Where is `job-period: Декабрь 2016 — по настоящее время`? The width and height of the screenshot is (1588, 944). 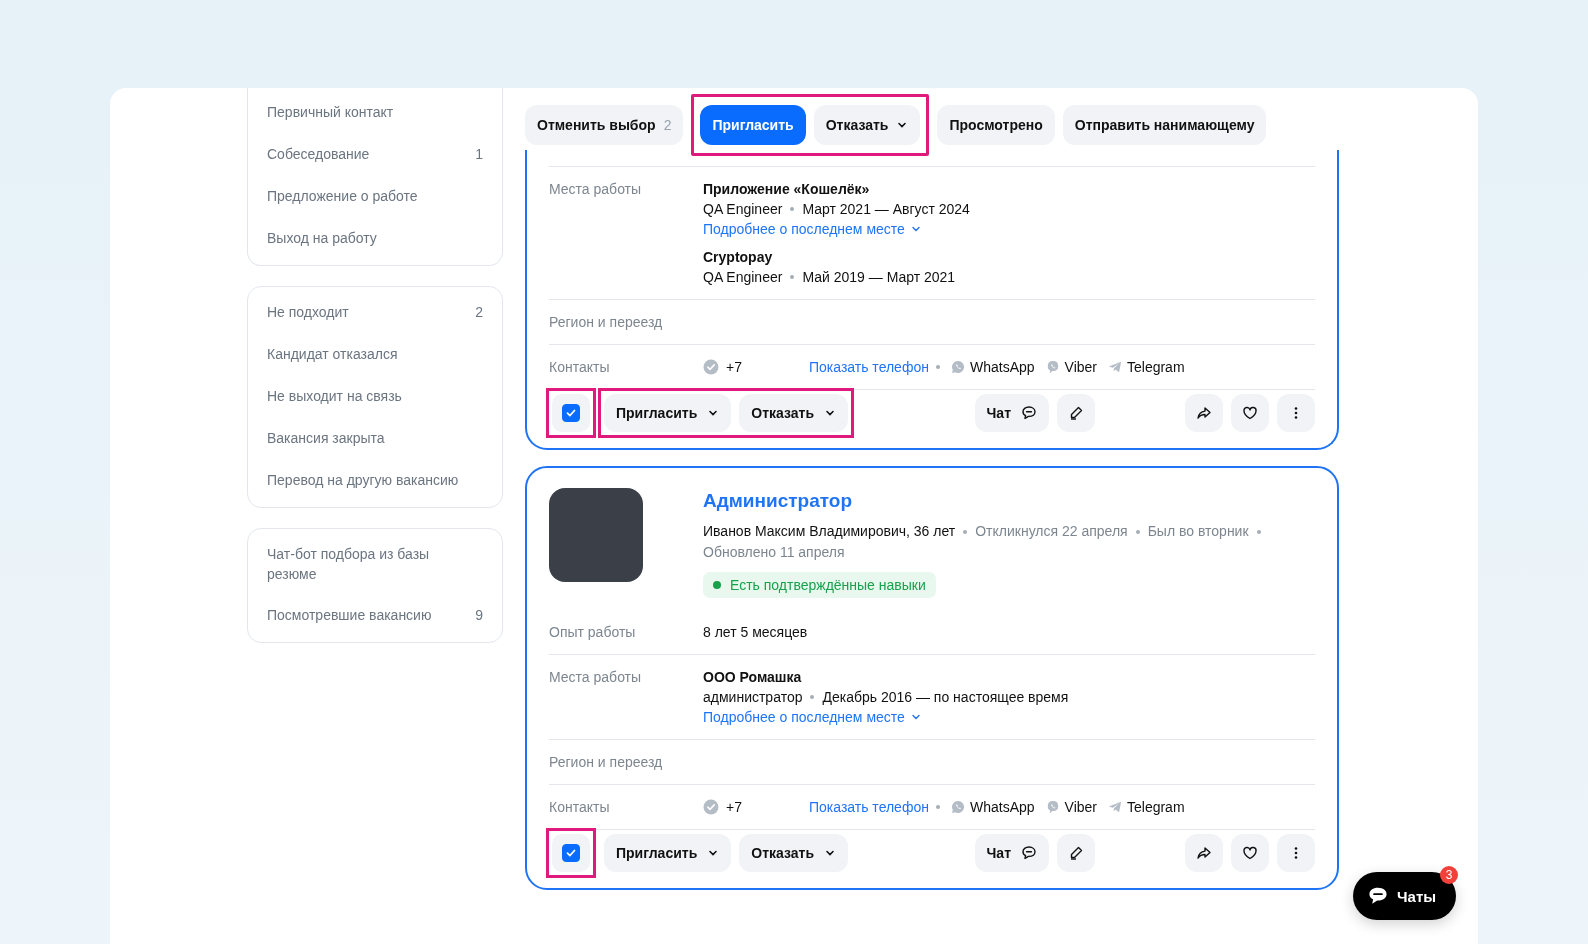
job-period: Декабрь 2016 — по настоящее время is located at coordinates (945, 697).